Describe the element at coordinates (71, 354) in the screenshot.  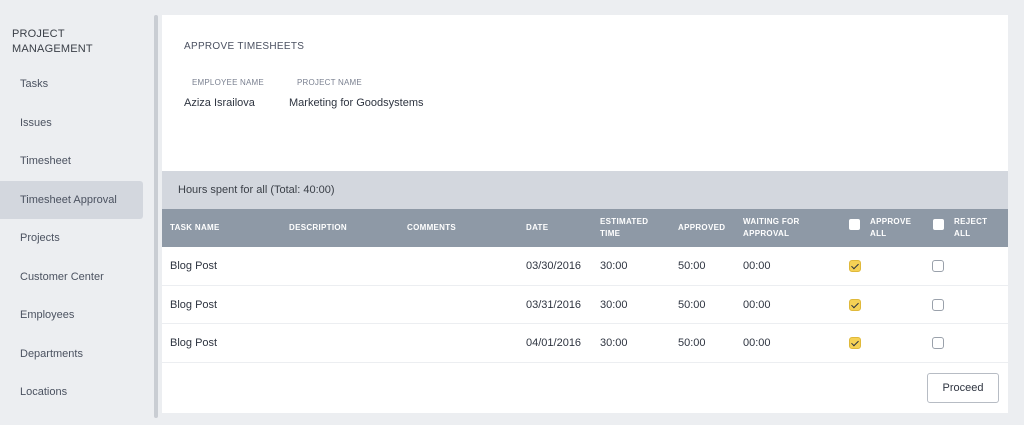
I see `sidebar-item-departments: Departments` at that location.